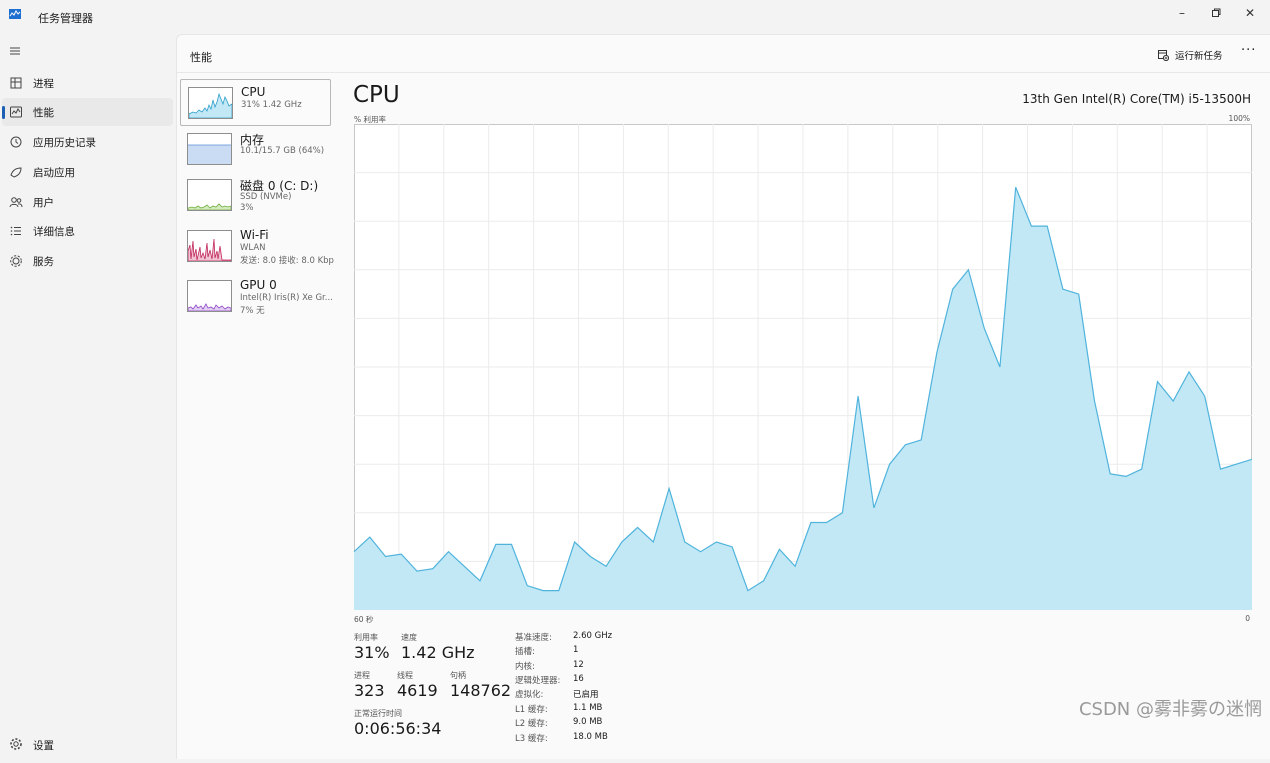 This screenshot has height=763, width=1270. What do you see at coordinates (376, 95) in the screenshot?
I see `cpu-title: CPU` at bounding box center [376, 95].